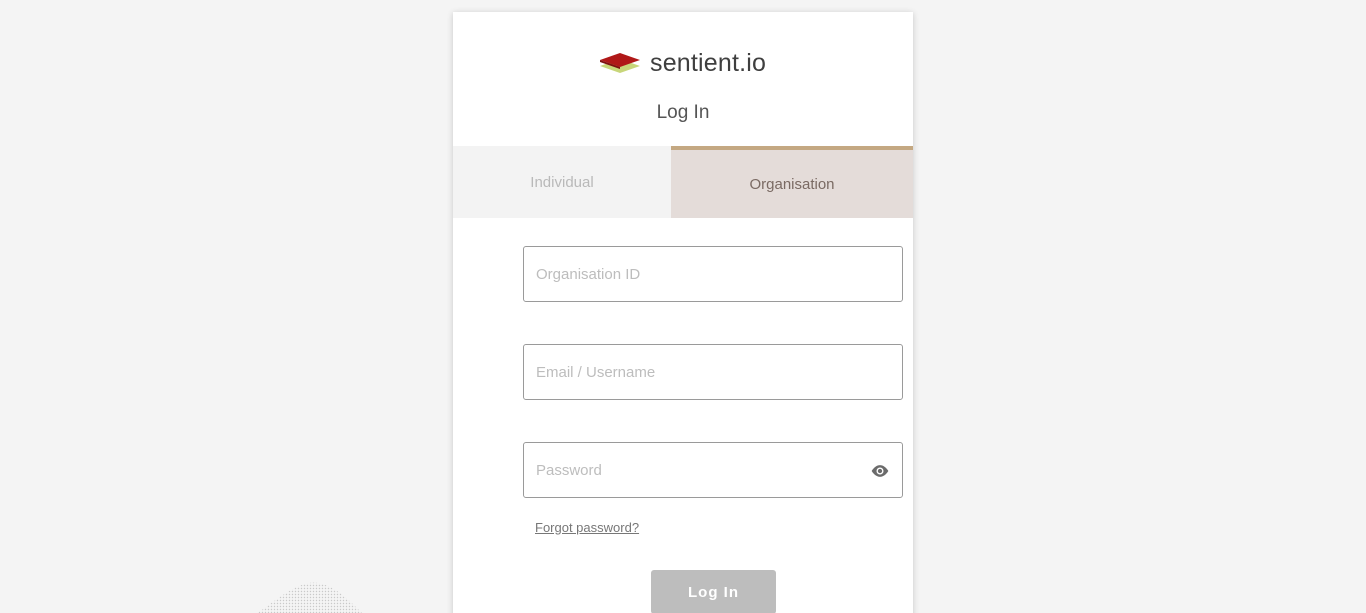 Image resolution: width=1366 pixels, height=613 pixels. I want to click on email-input, so click(713, 372).